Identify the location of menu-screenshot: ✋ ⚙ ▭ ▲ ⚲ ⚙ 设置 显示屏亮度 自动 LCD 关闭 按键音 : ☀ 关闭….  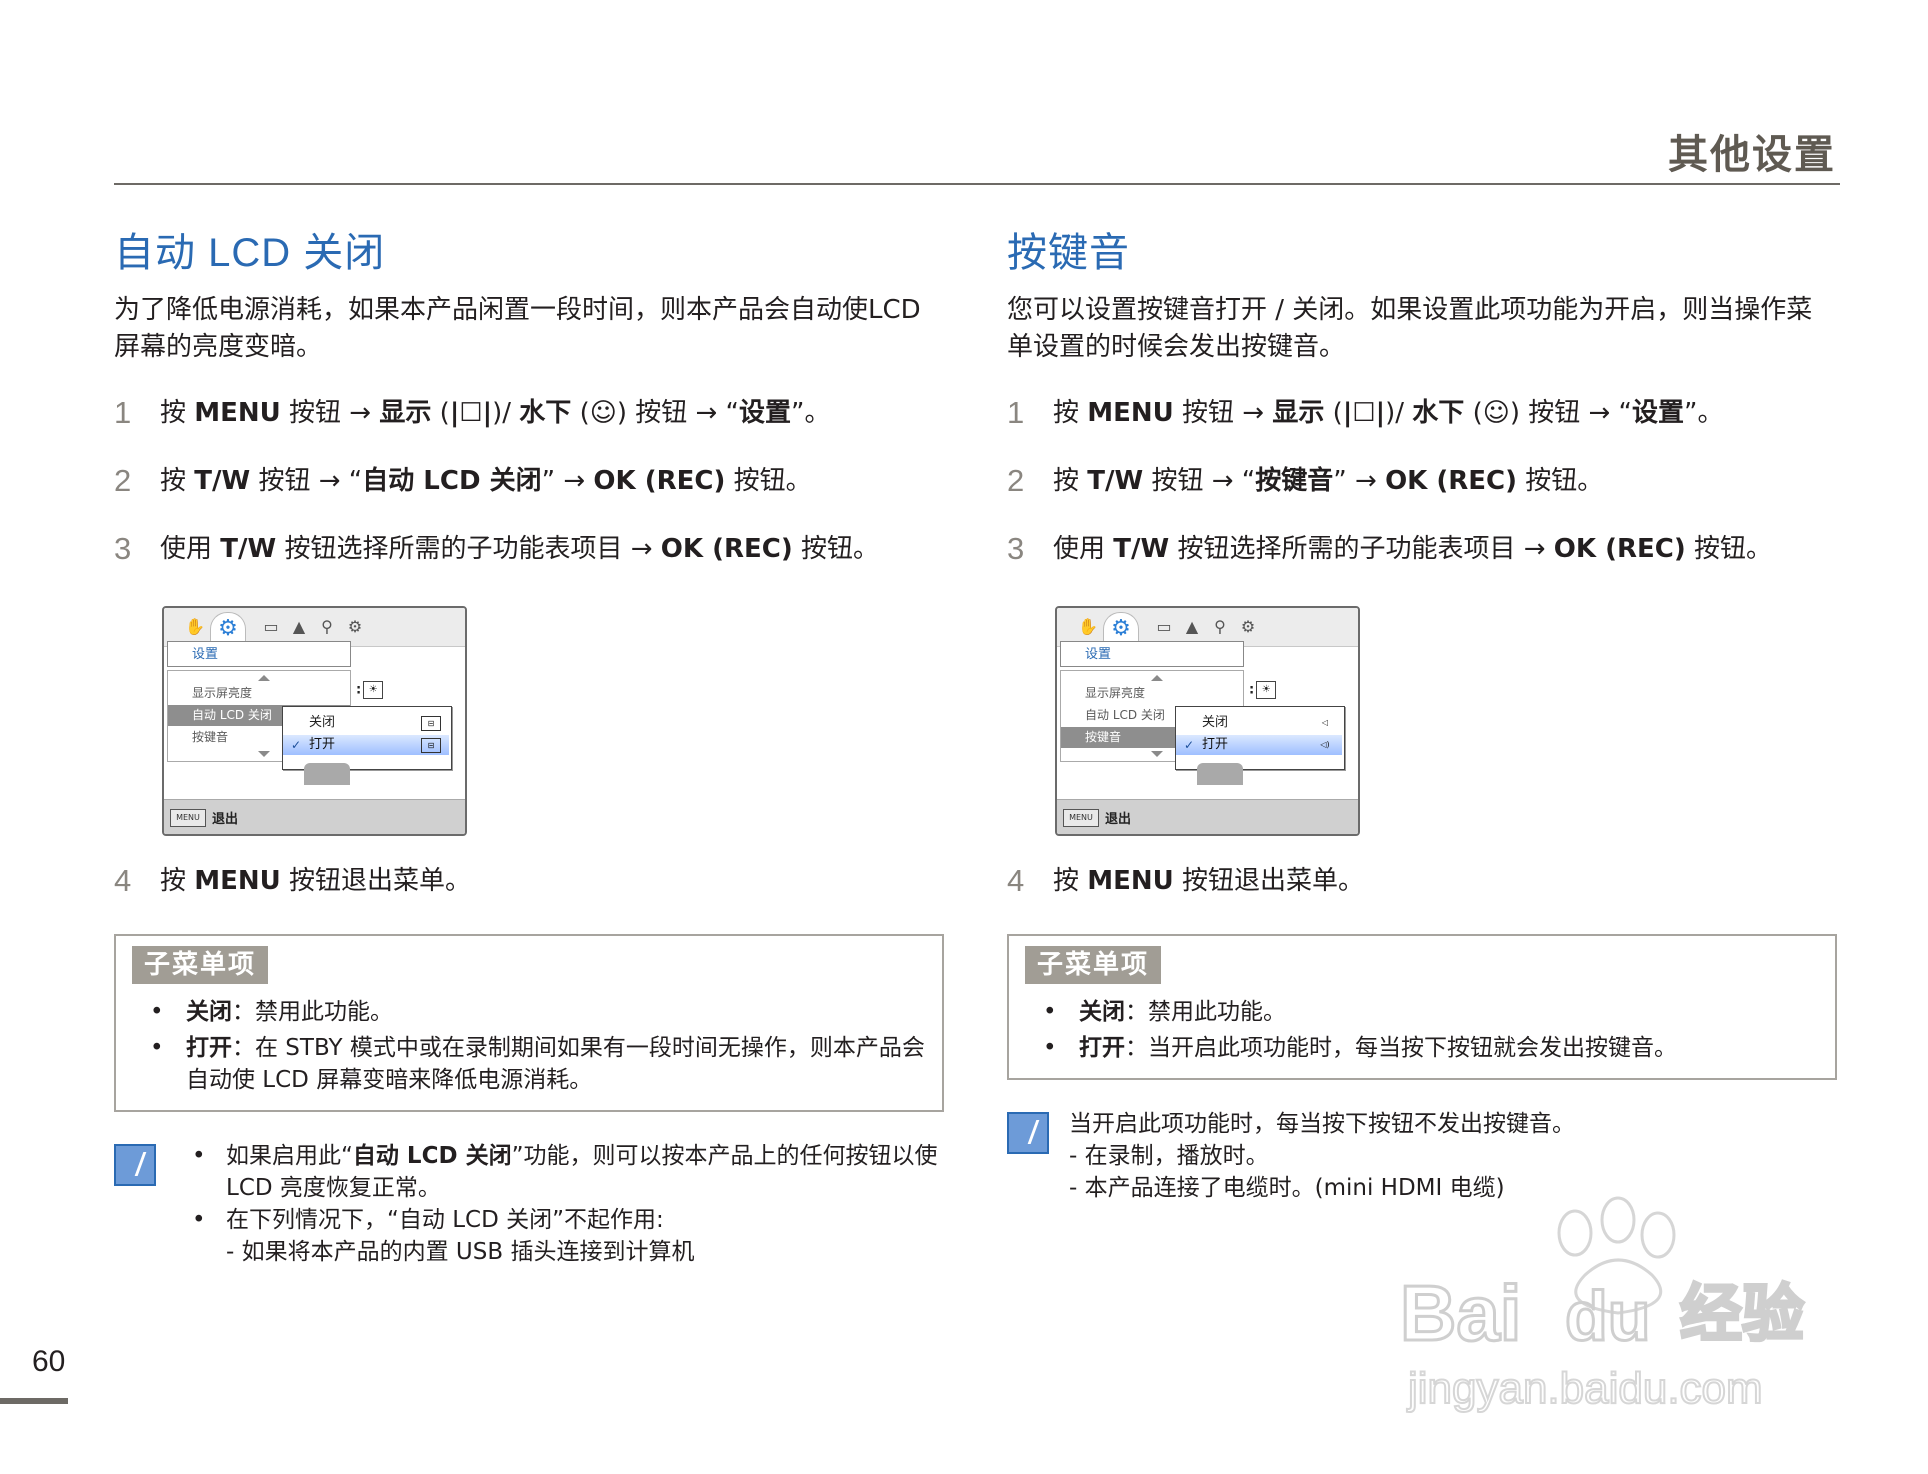
(314, 721).